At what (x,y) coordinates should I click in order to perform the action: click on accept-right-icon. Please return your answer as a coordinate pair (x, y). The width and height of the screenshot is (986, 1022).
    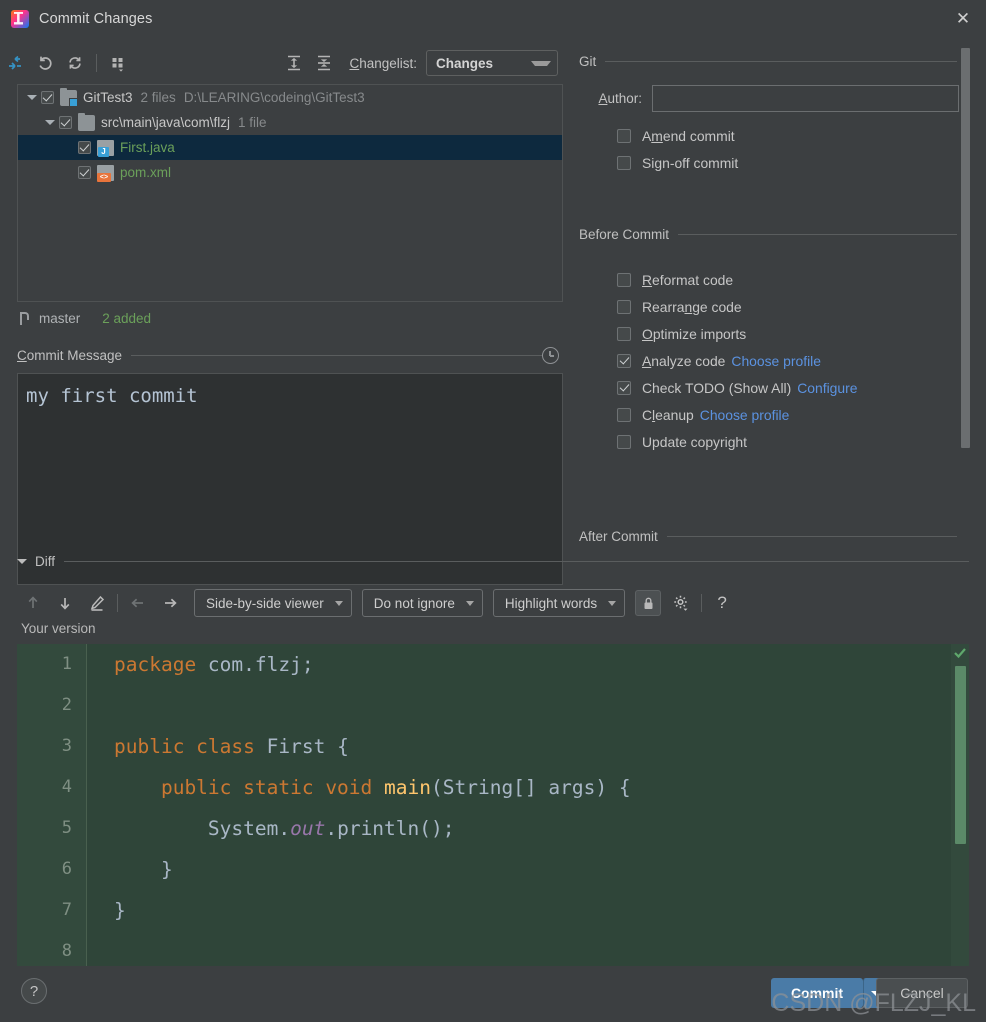
    Looking at the image, I should click on (170, 603).